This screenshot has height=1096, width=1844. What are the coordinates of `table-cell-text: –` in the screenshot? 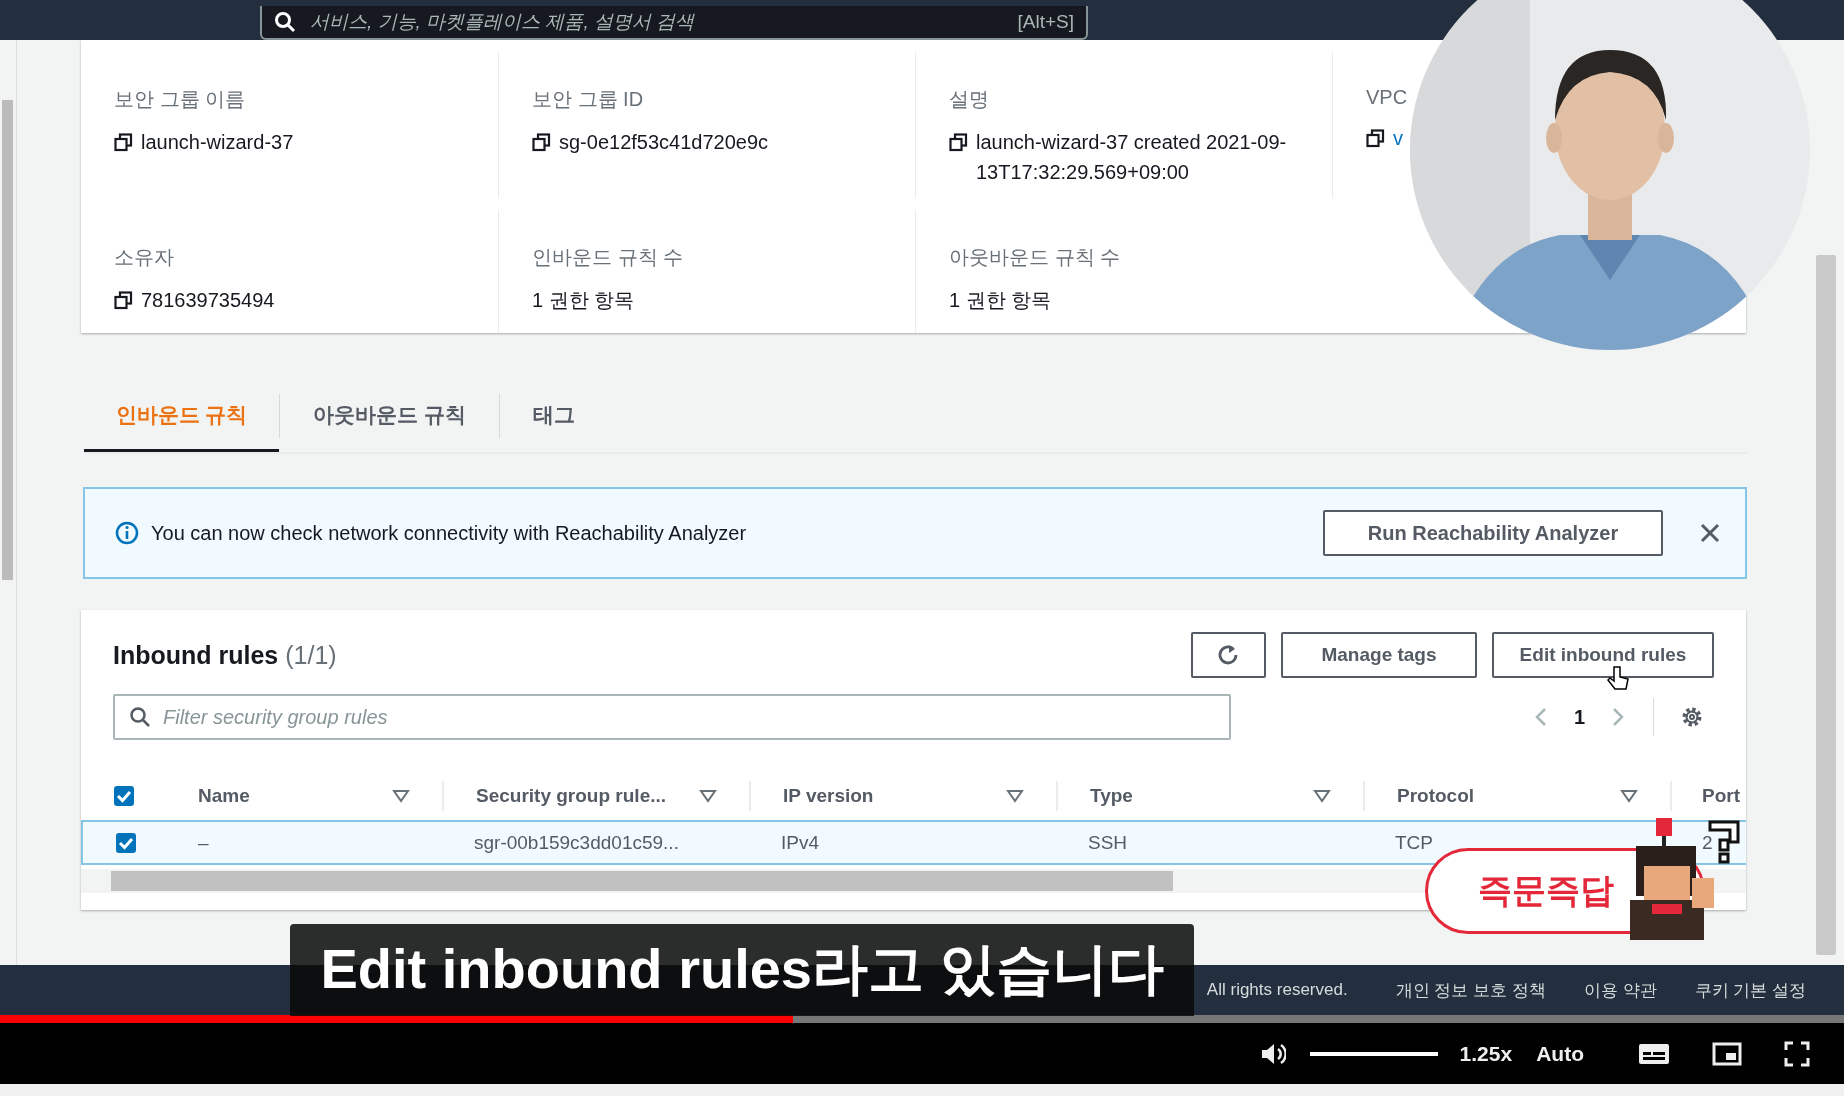 It's located at (203, 842).